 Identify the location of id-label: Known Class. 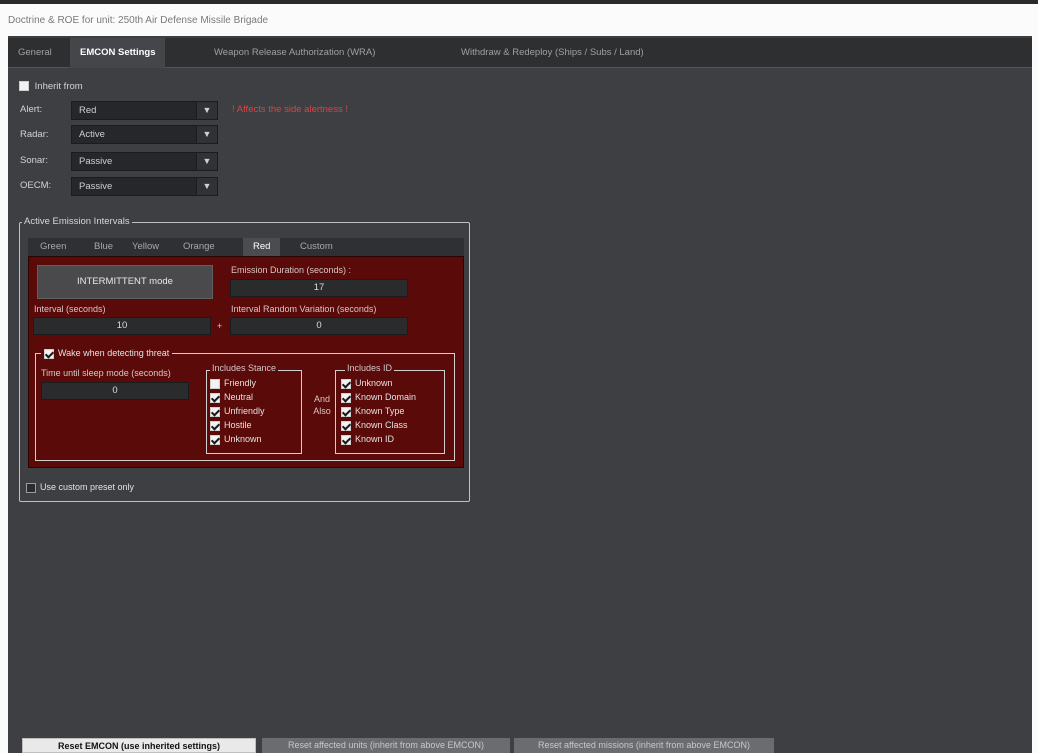
(381, 425).